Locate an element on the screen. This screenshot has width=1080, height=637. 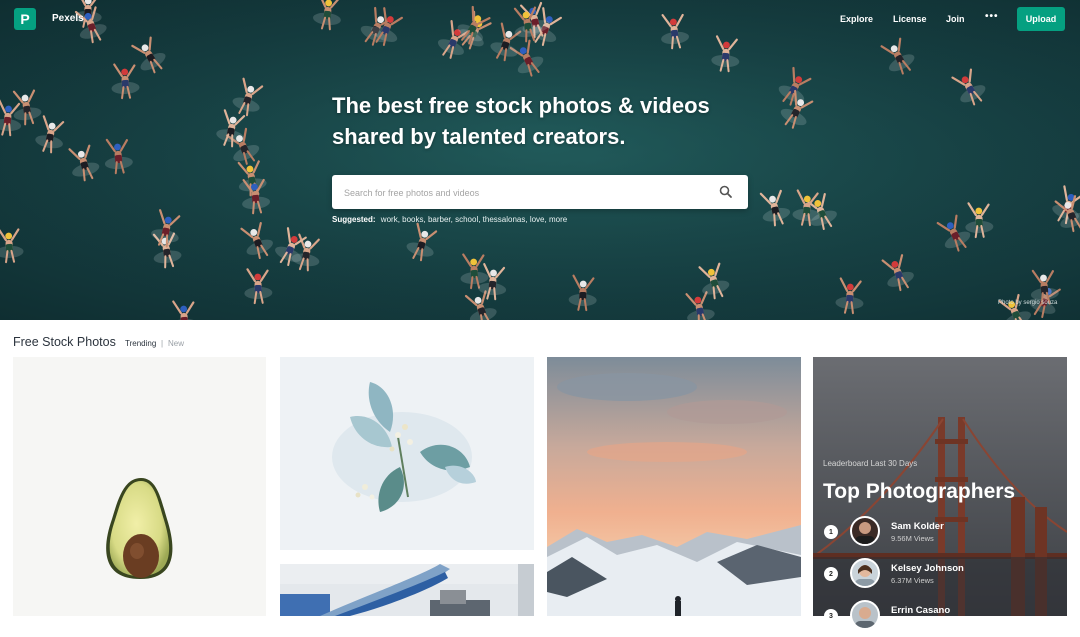
snow-mountain-photo is located at coordinates (674, 486).